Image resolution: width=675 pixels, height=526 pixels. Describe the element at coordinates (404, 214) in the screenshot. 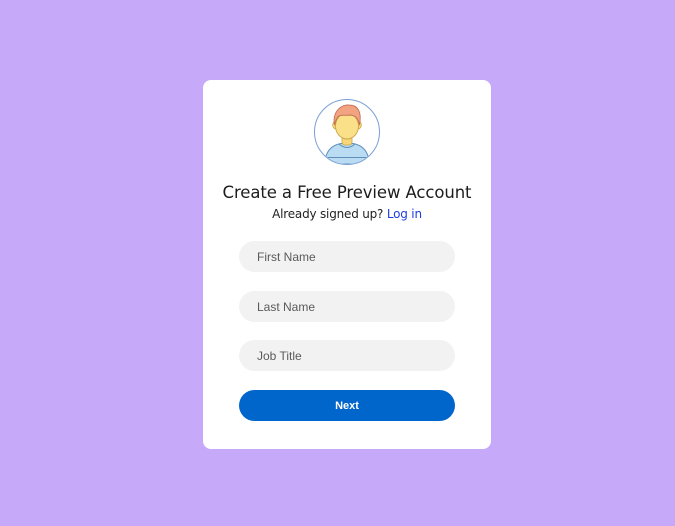

I see `login-link: Log in` at that location.